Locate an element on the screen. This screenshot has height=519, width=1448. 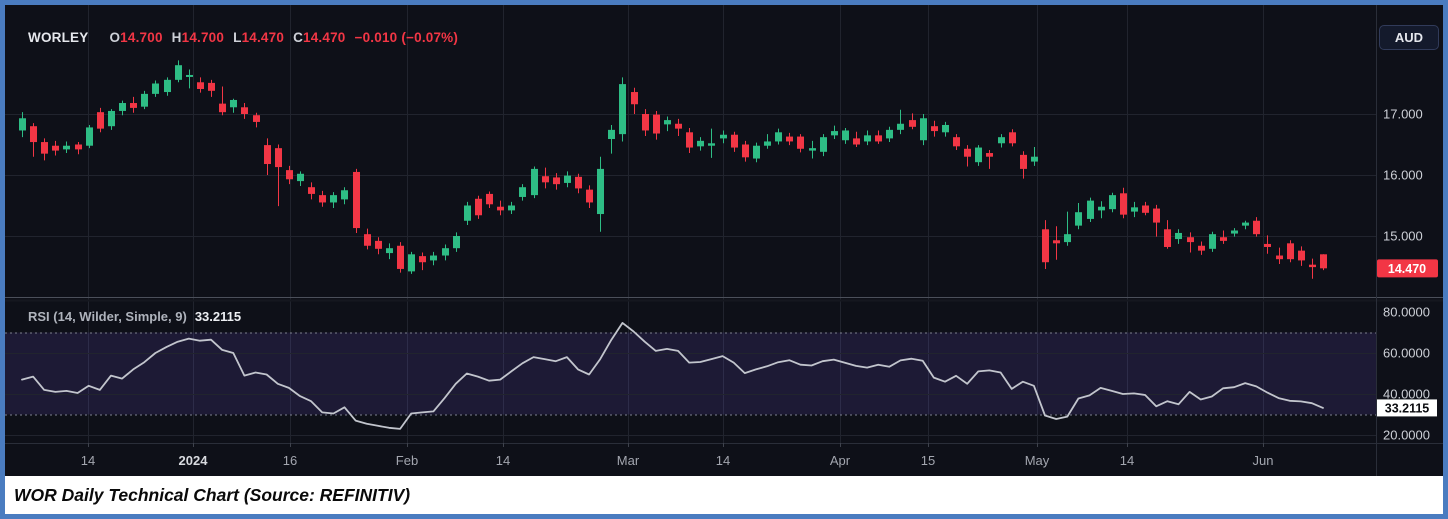
high-label: H is located at coordinates (176, 37).